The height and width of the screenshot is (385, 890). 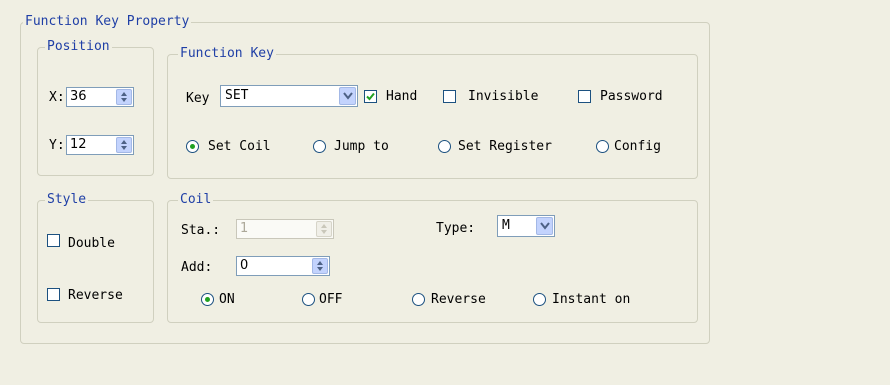 What do you see at coordinates (196, 199) in the screenshot?
I see `coil-title: Coil` at bounding box center [196, 199].